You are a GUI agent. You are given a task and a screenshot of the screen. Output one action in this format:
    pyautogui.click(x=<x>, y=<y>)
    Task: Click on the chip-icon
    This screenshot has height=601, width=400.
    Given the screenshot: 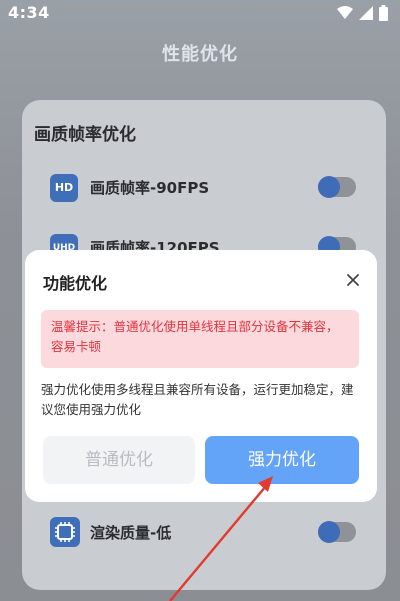 What is the action you would take?
    pyautogui.click(x=65, y=532)
    